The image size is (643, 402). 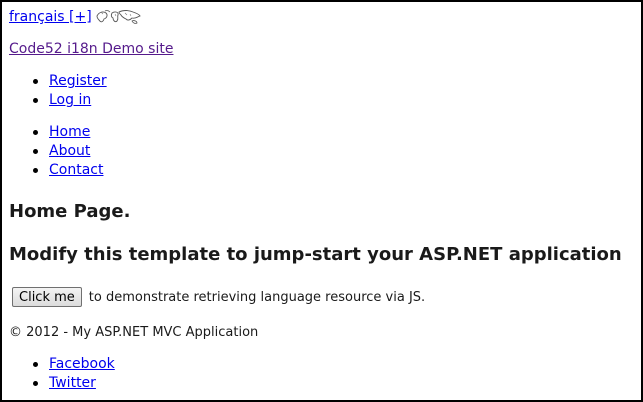 I want to click on twitter-link: Twitter, so click(x=72, y=383).